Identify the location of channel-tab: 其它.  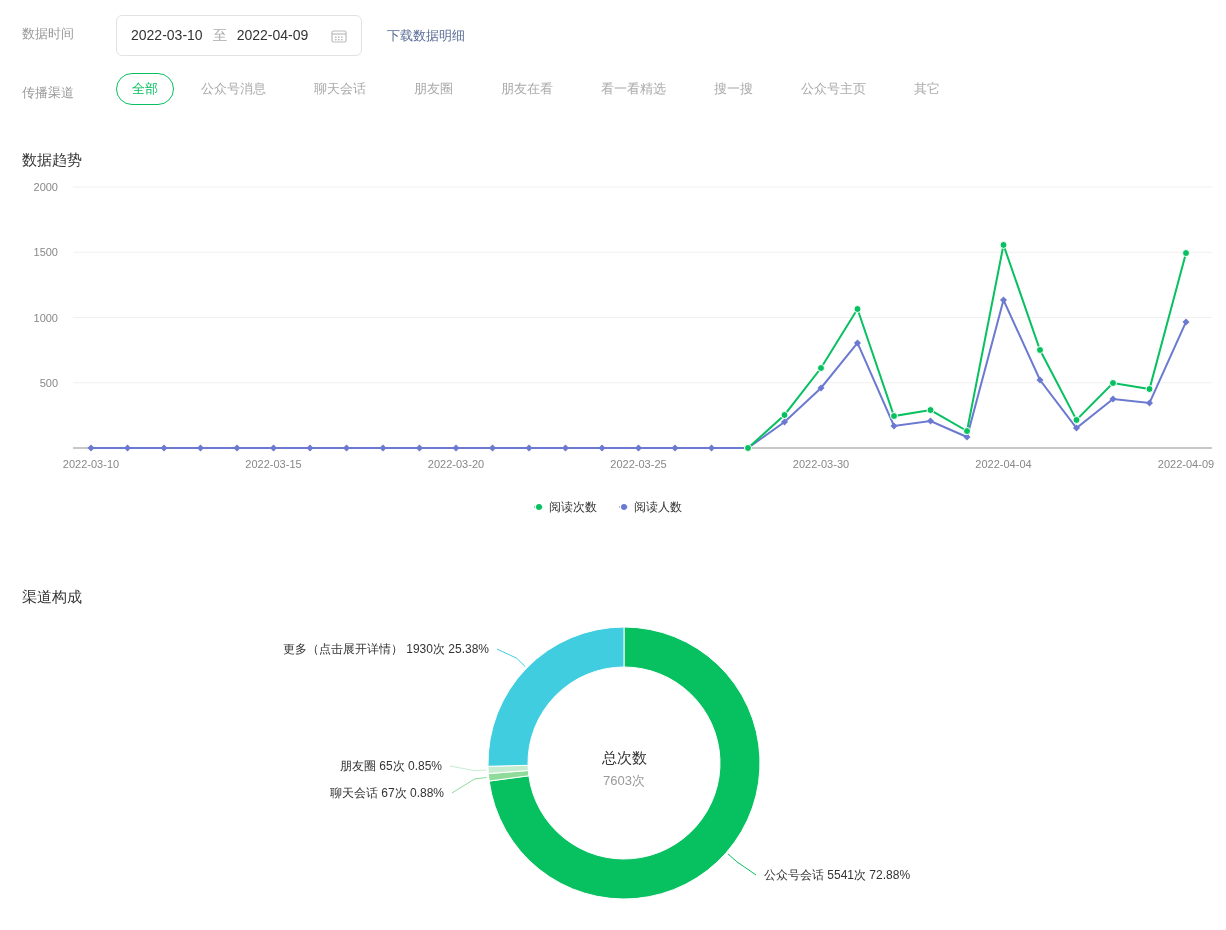
(927, 89).